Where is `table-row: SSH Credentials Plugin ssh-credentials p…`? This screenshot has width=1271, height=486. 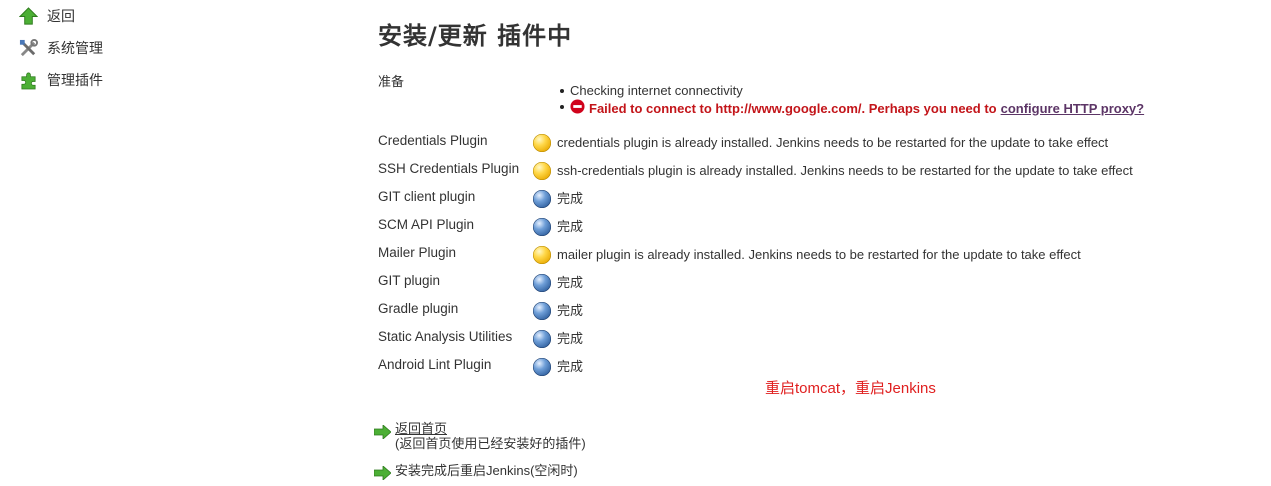 table-row: SSH Credentials Plugin ssh-credentials p… is located at coordinates (818, 174).